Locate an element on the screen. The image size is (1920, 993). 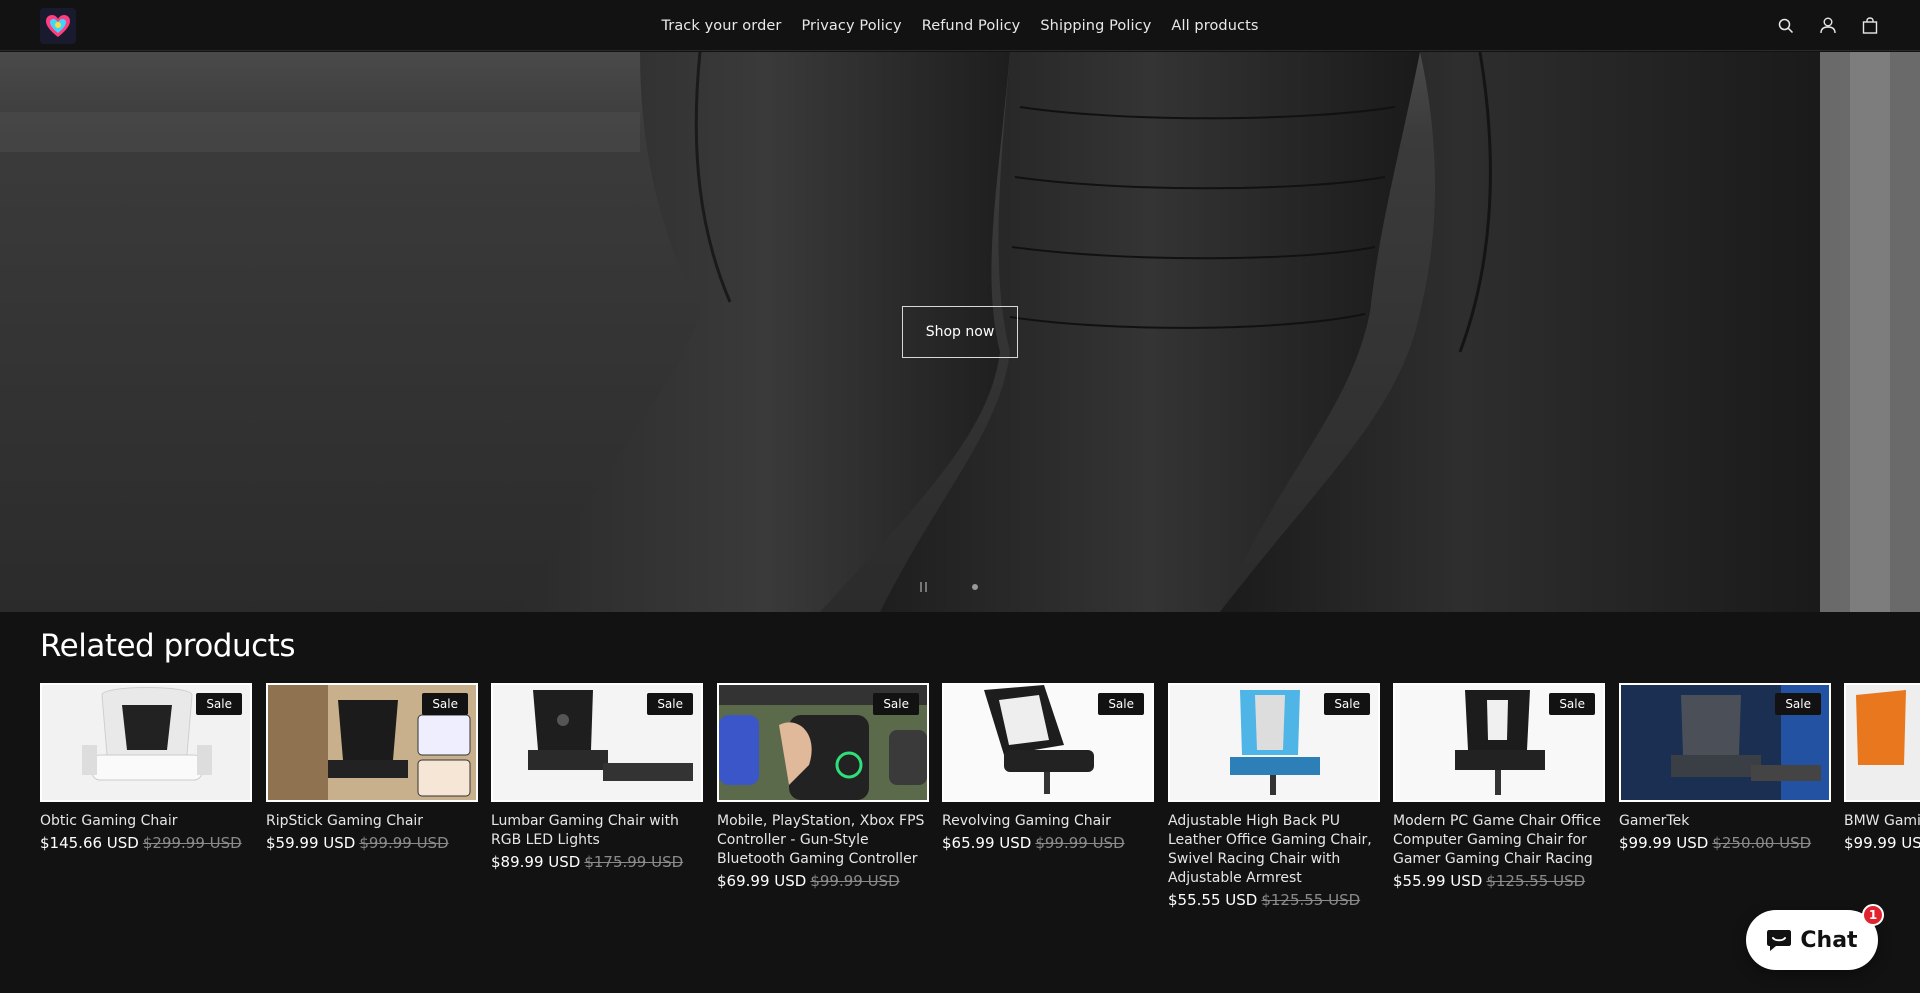
product-title: Lumbar Gaming Chair with RGB LED Lights is located at coordinates (597, 831).